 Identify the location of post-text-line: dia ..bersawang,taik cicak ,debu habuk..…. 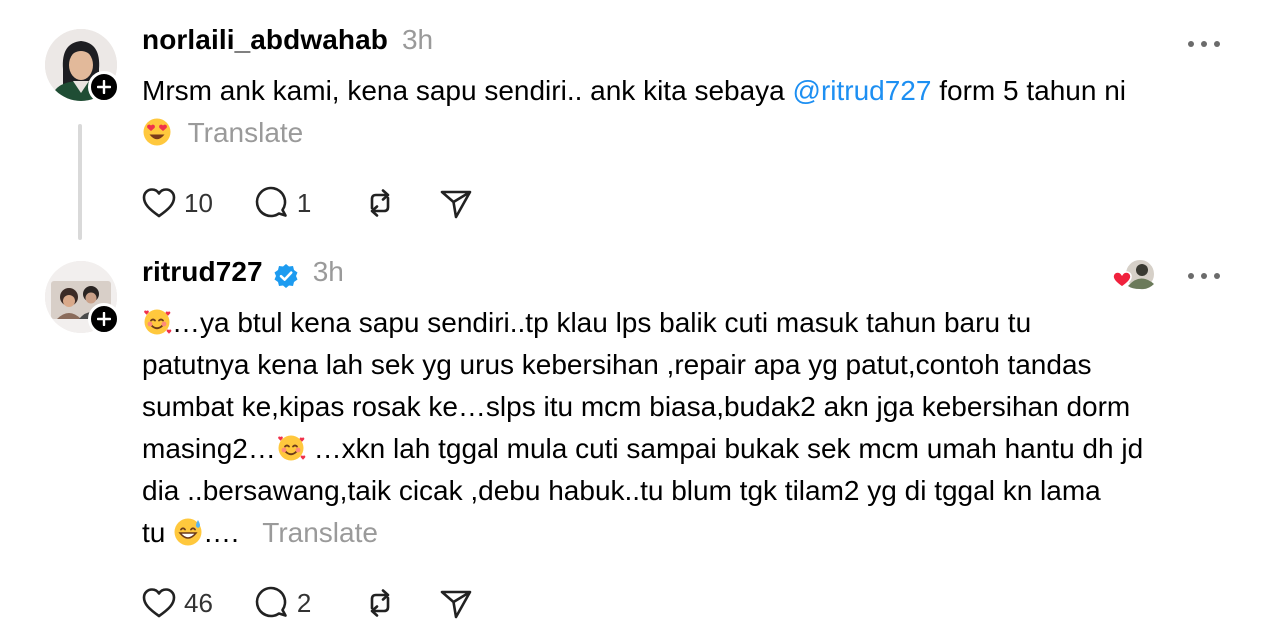
(621, 490).